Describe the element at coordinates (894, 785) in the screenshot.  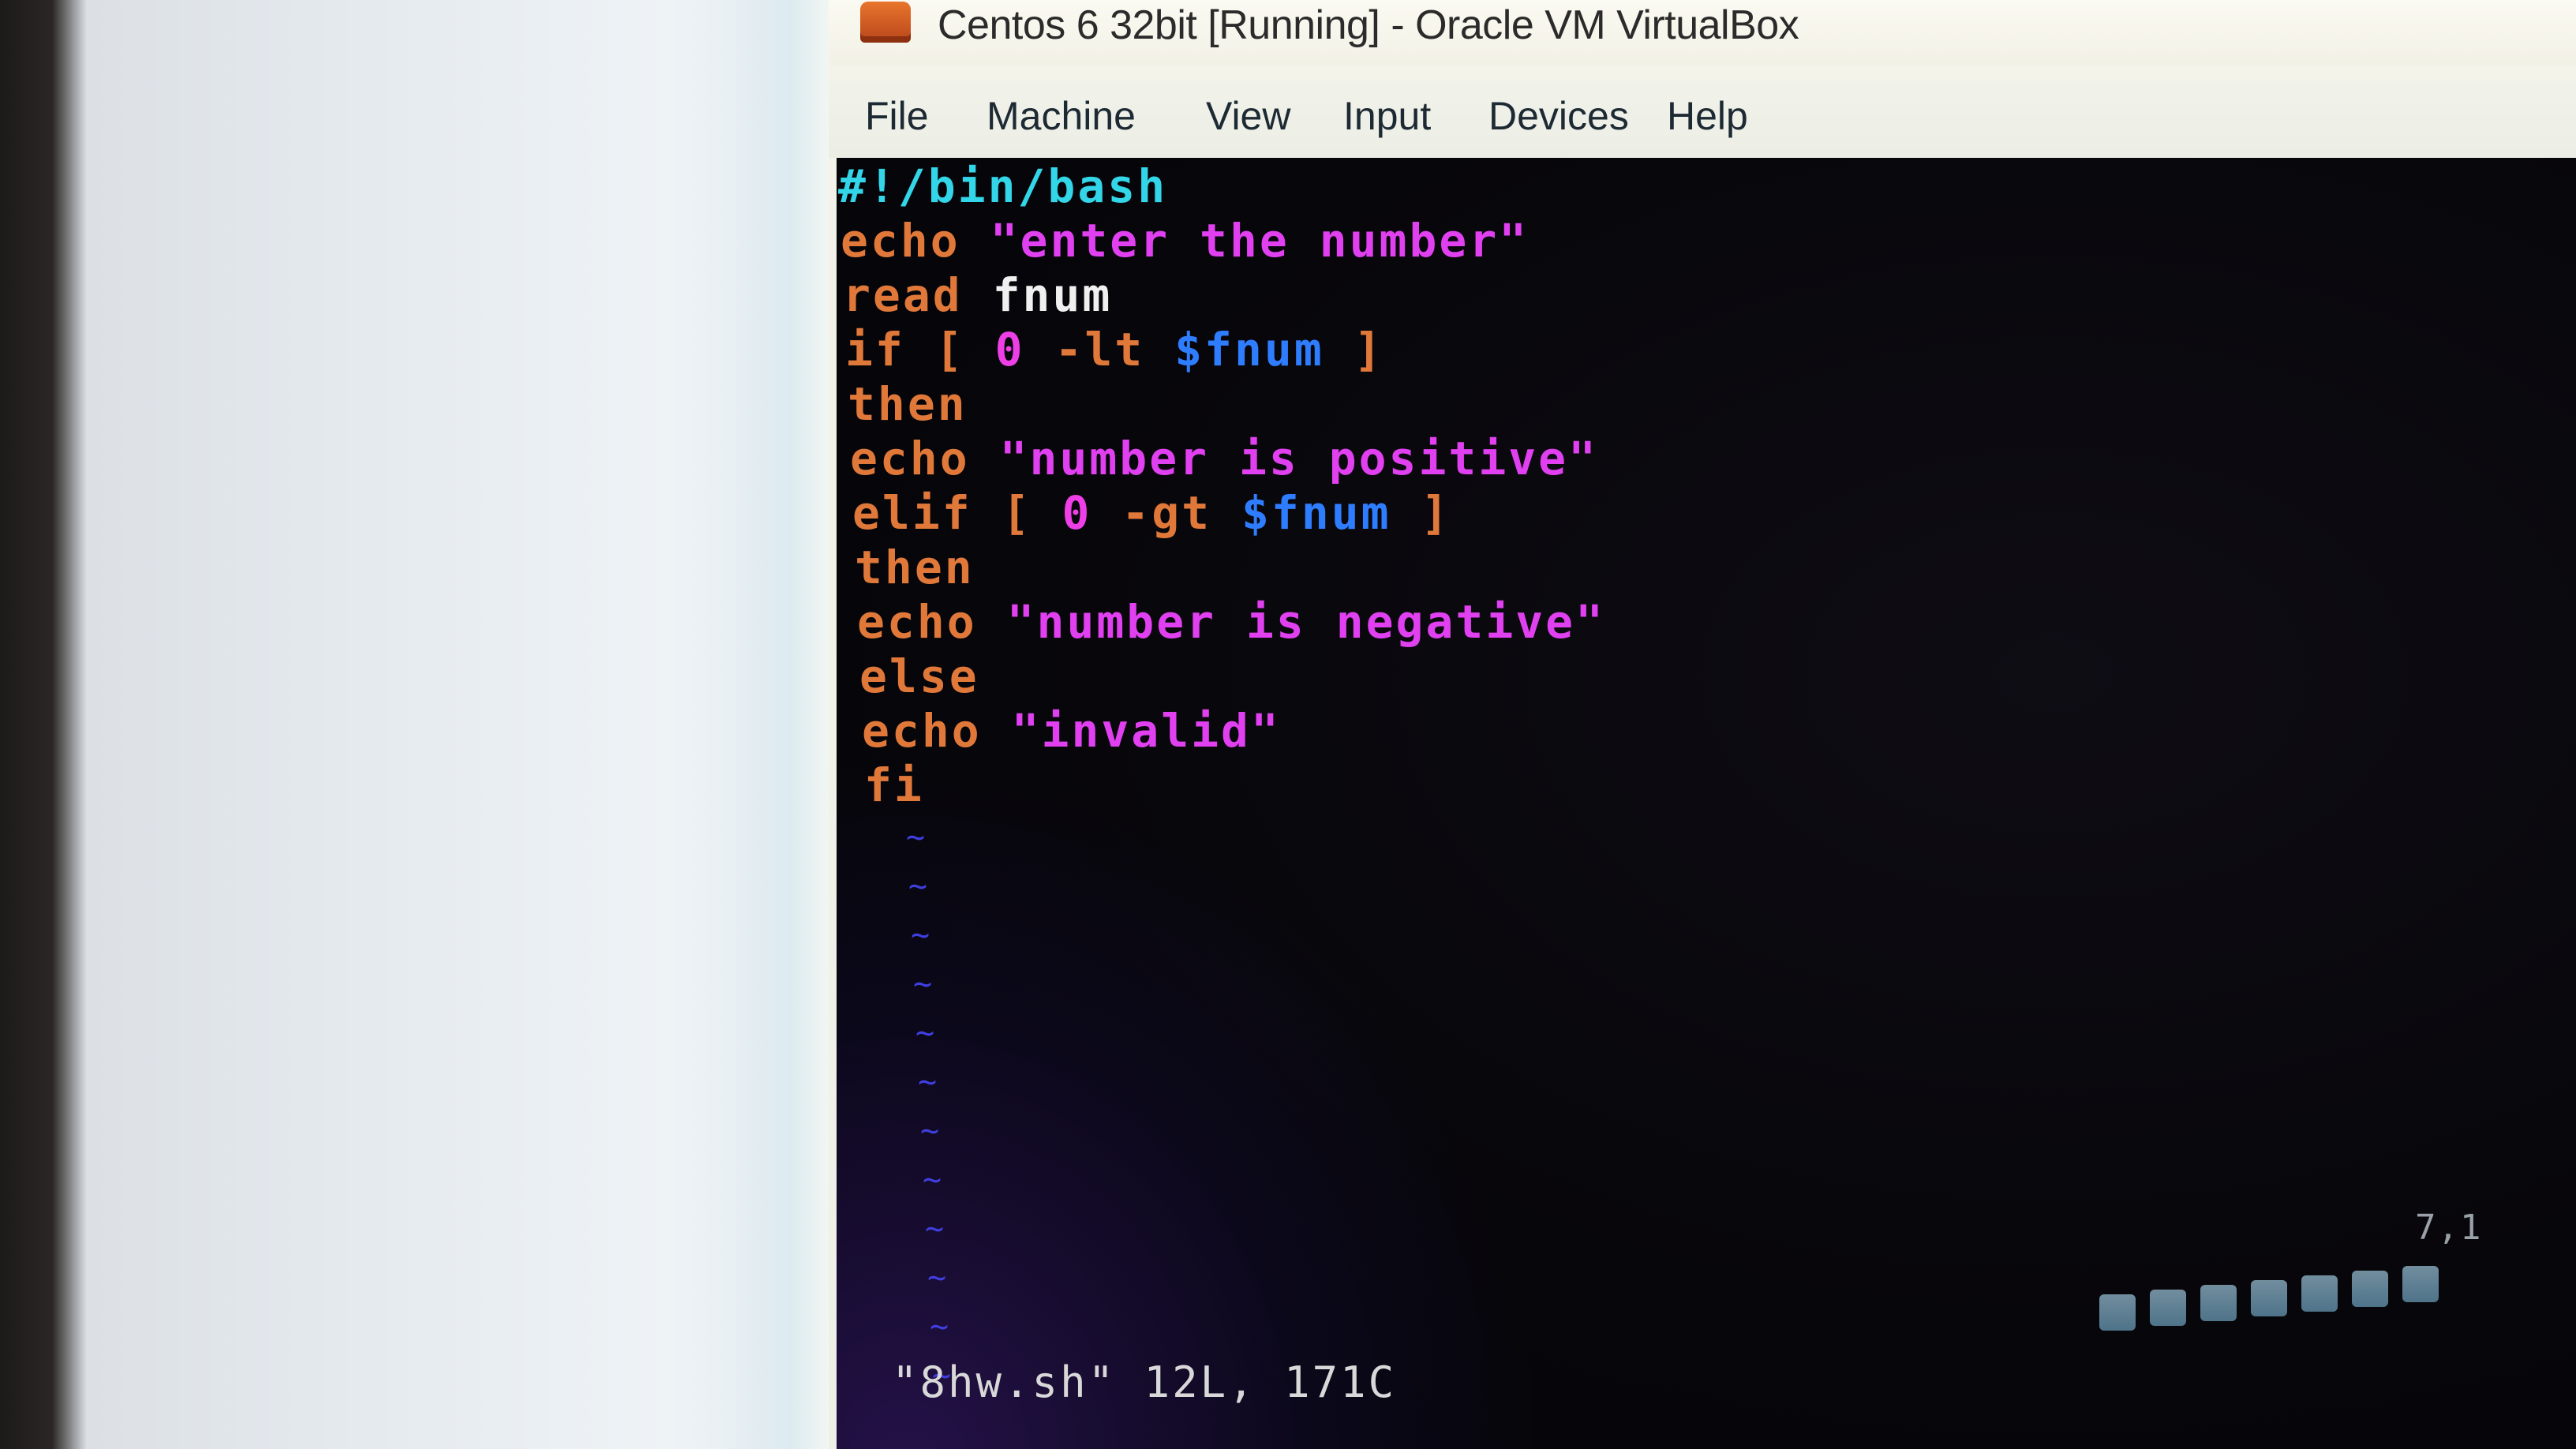
I see `code-token-kw: fi` at that location.